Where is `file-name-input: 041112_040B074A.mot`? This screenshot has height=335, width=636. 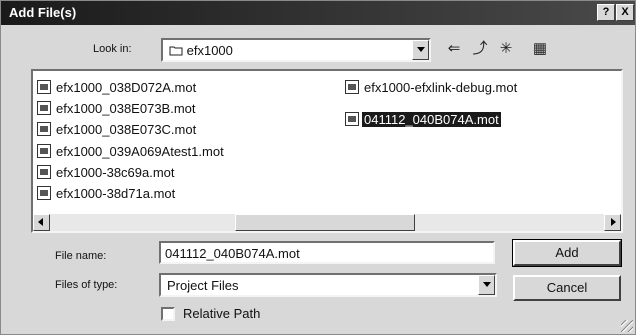 file-name-input: 041112_040B074A.mot is located at coordinates (327, 252).